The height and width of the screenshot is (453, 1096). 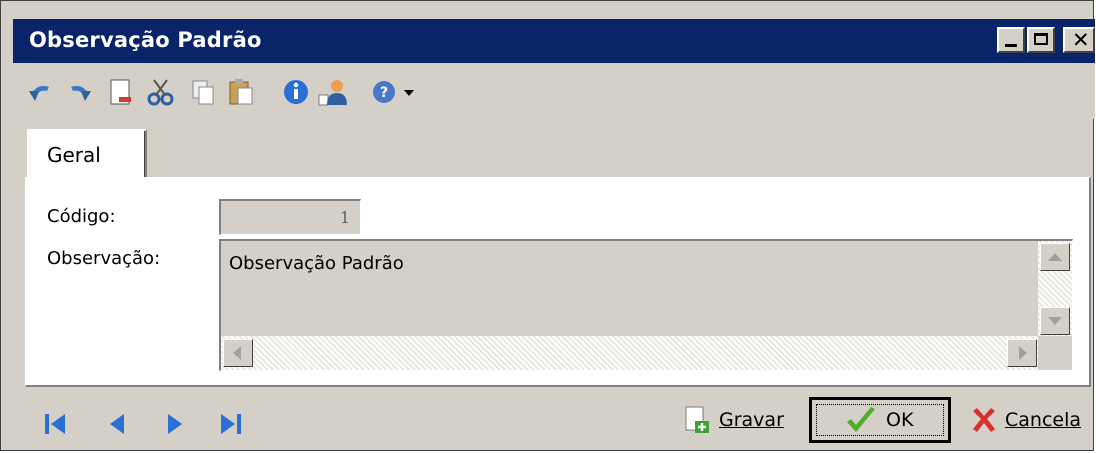 I want to click on maximize-button, so click(x=1041, y=40).